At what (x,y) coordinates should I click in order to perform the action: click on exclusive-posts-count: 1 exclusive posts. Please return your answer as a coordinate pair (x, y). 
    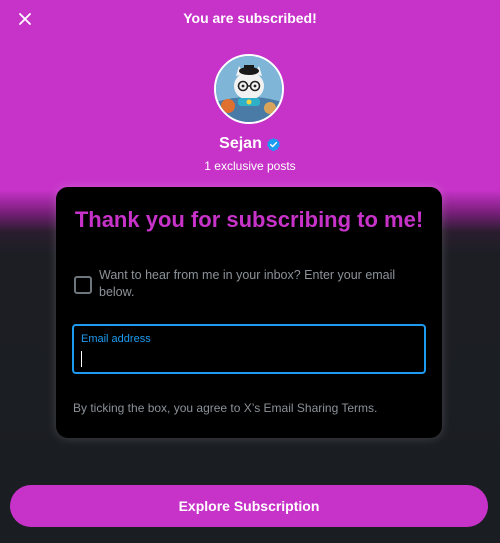
    Looking at the image, I should click on (250, 166).